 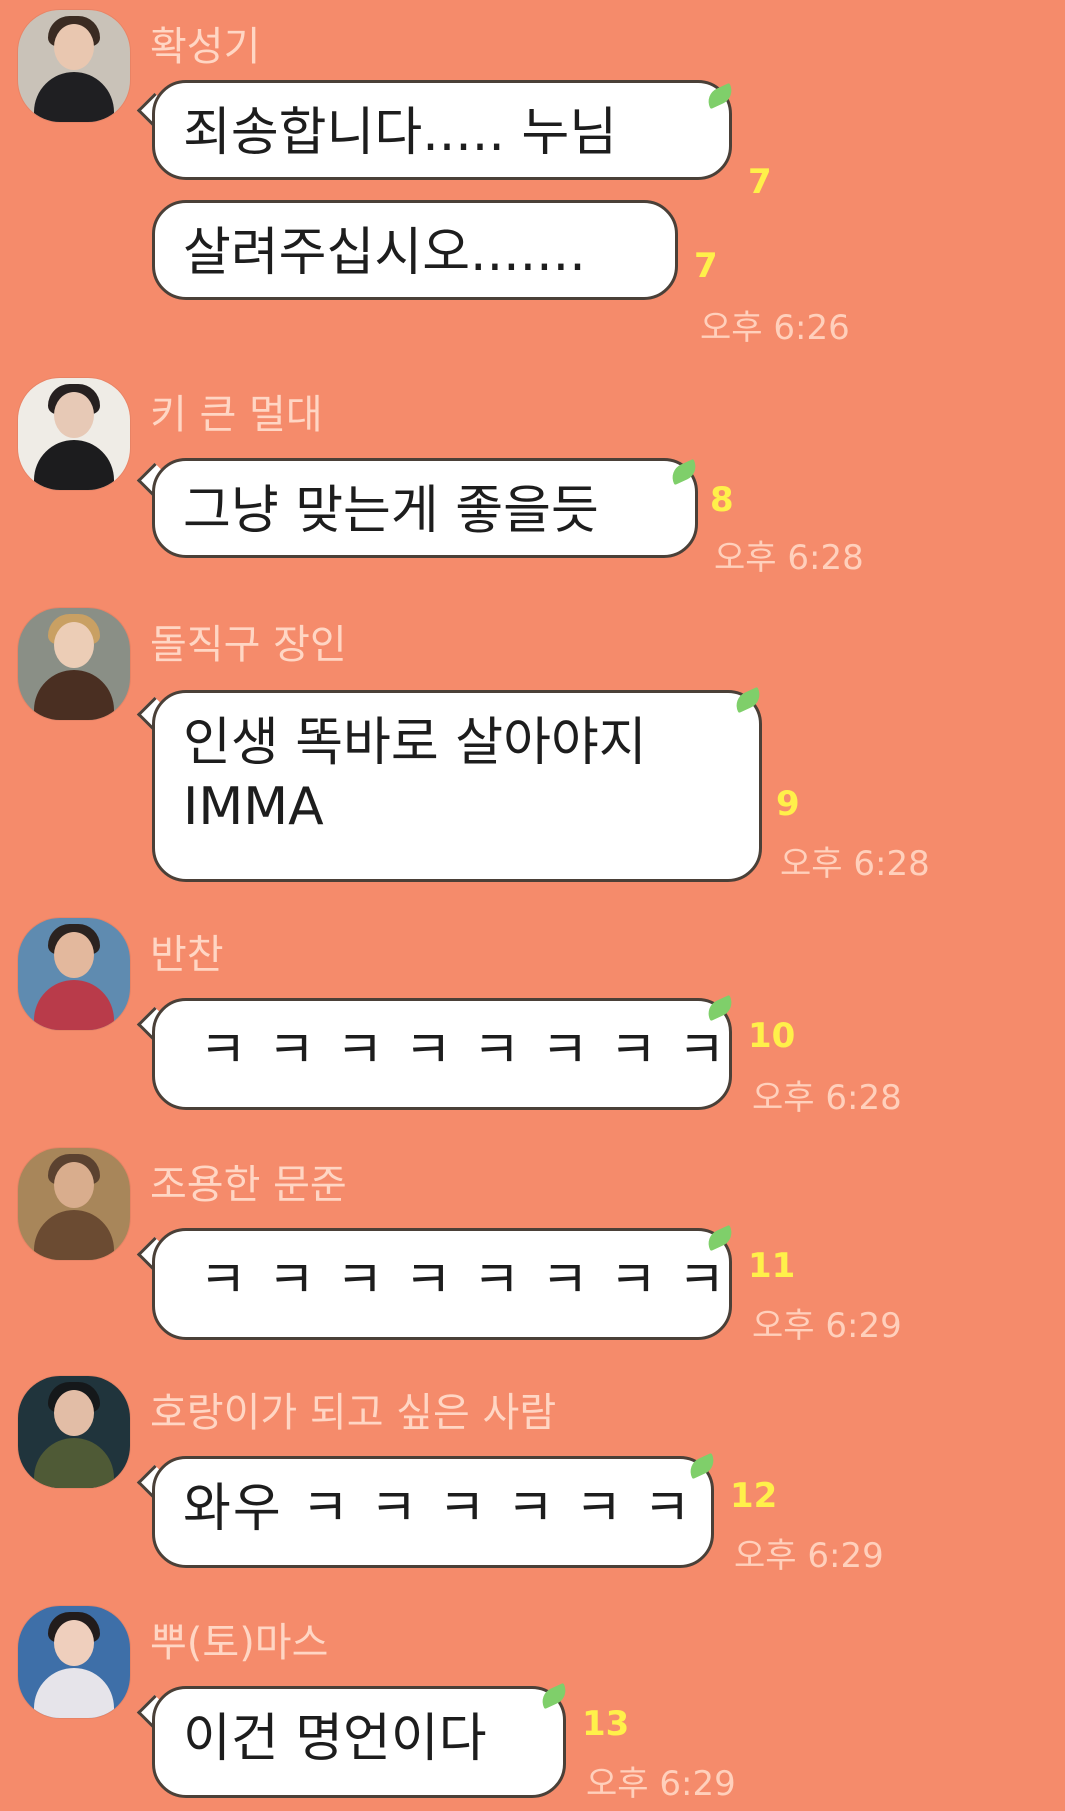 I want to click on message-bubble: 와우 ㅋ ㅋ ㅋ ㅋ ㅋ ㅋ, so click(x=433, y=1512).